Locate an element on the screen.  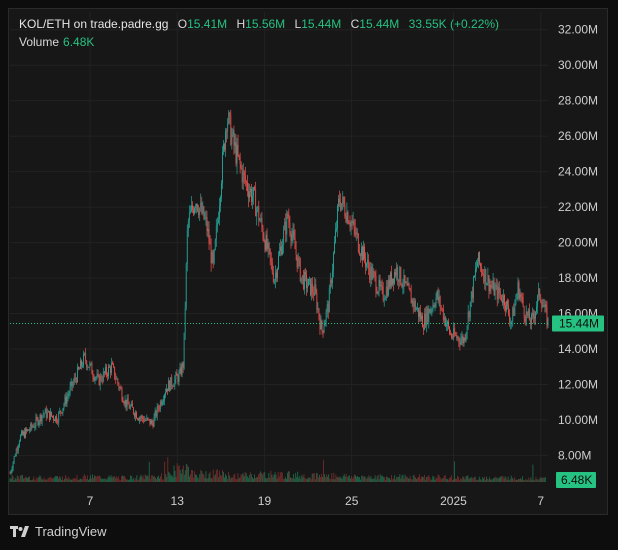
symbol-title: KOL/ETH on trade.padre.gg is located at coordinates (93, 24).